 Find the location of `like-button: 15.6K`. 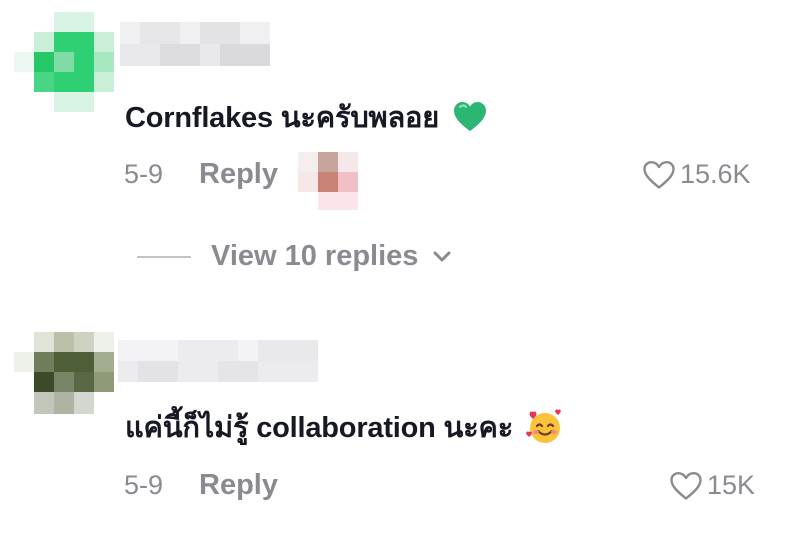

like-button: 15.6K is located at coordinates (696, 174).